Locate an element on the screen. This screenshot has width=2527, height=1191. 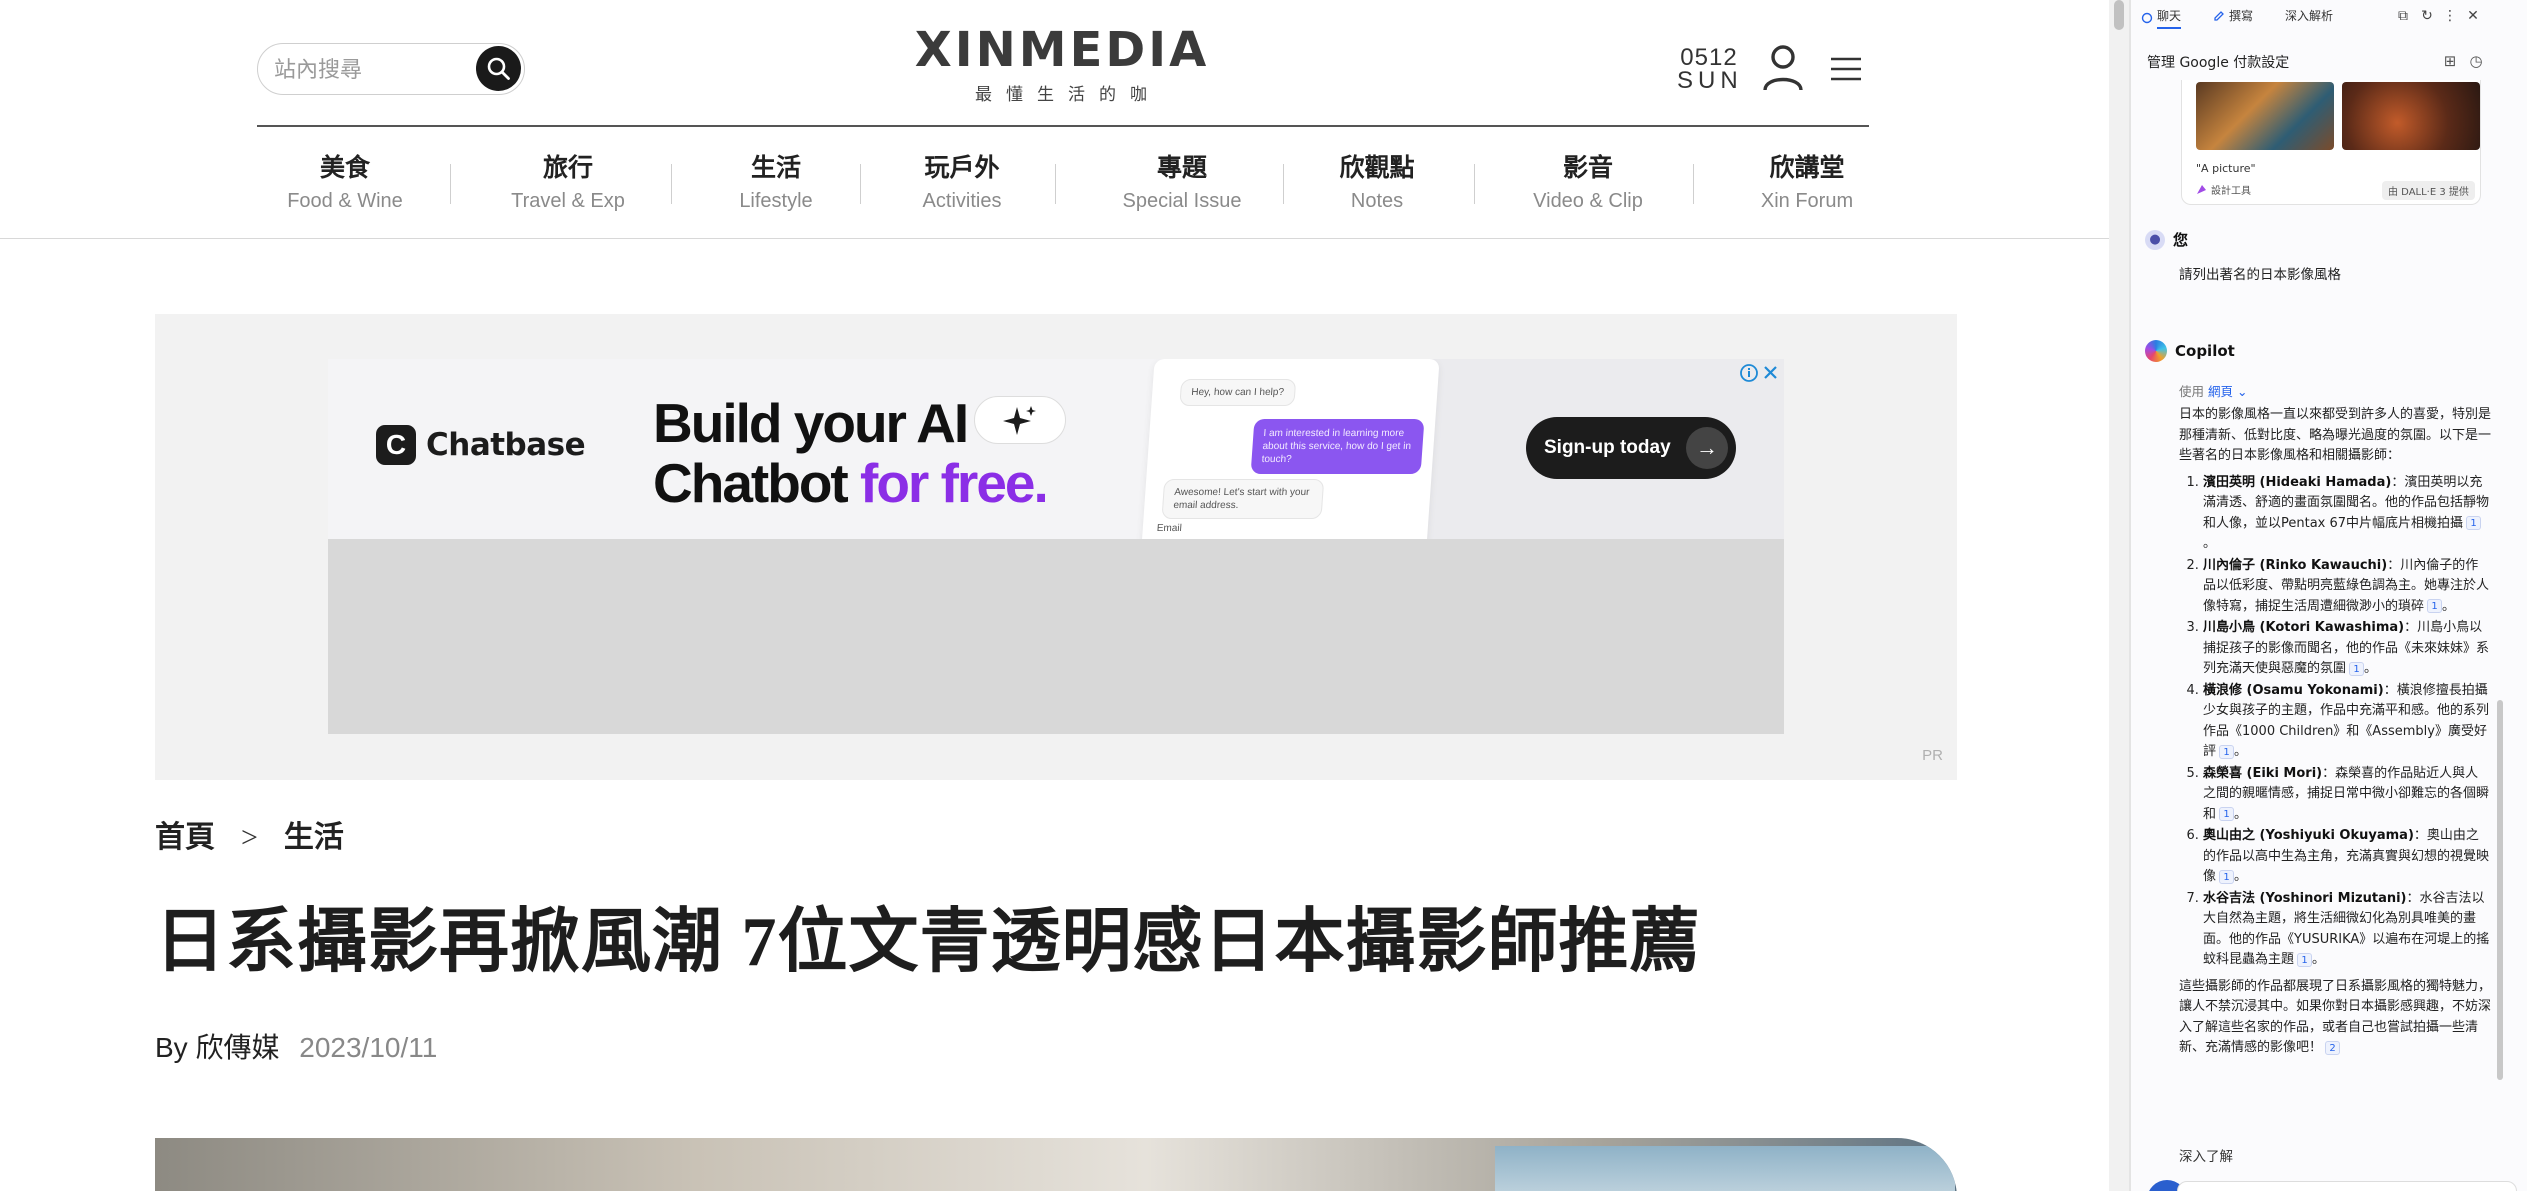
open-external-icon: ⧉ is located at coordinates (2403, 16).